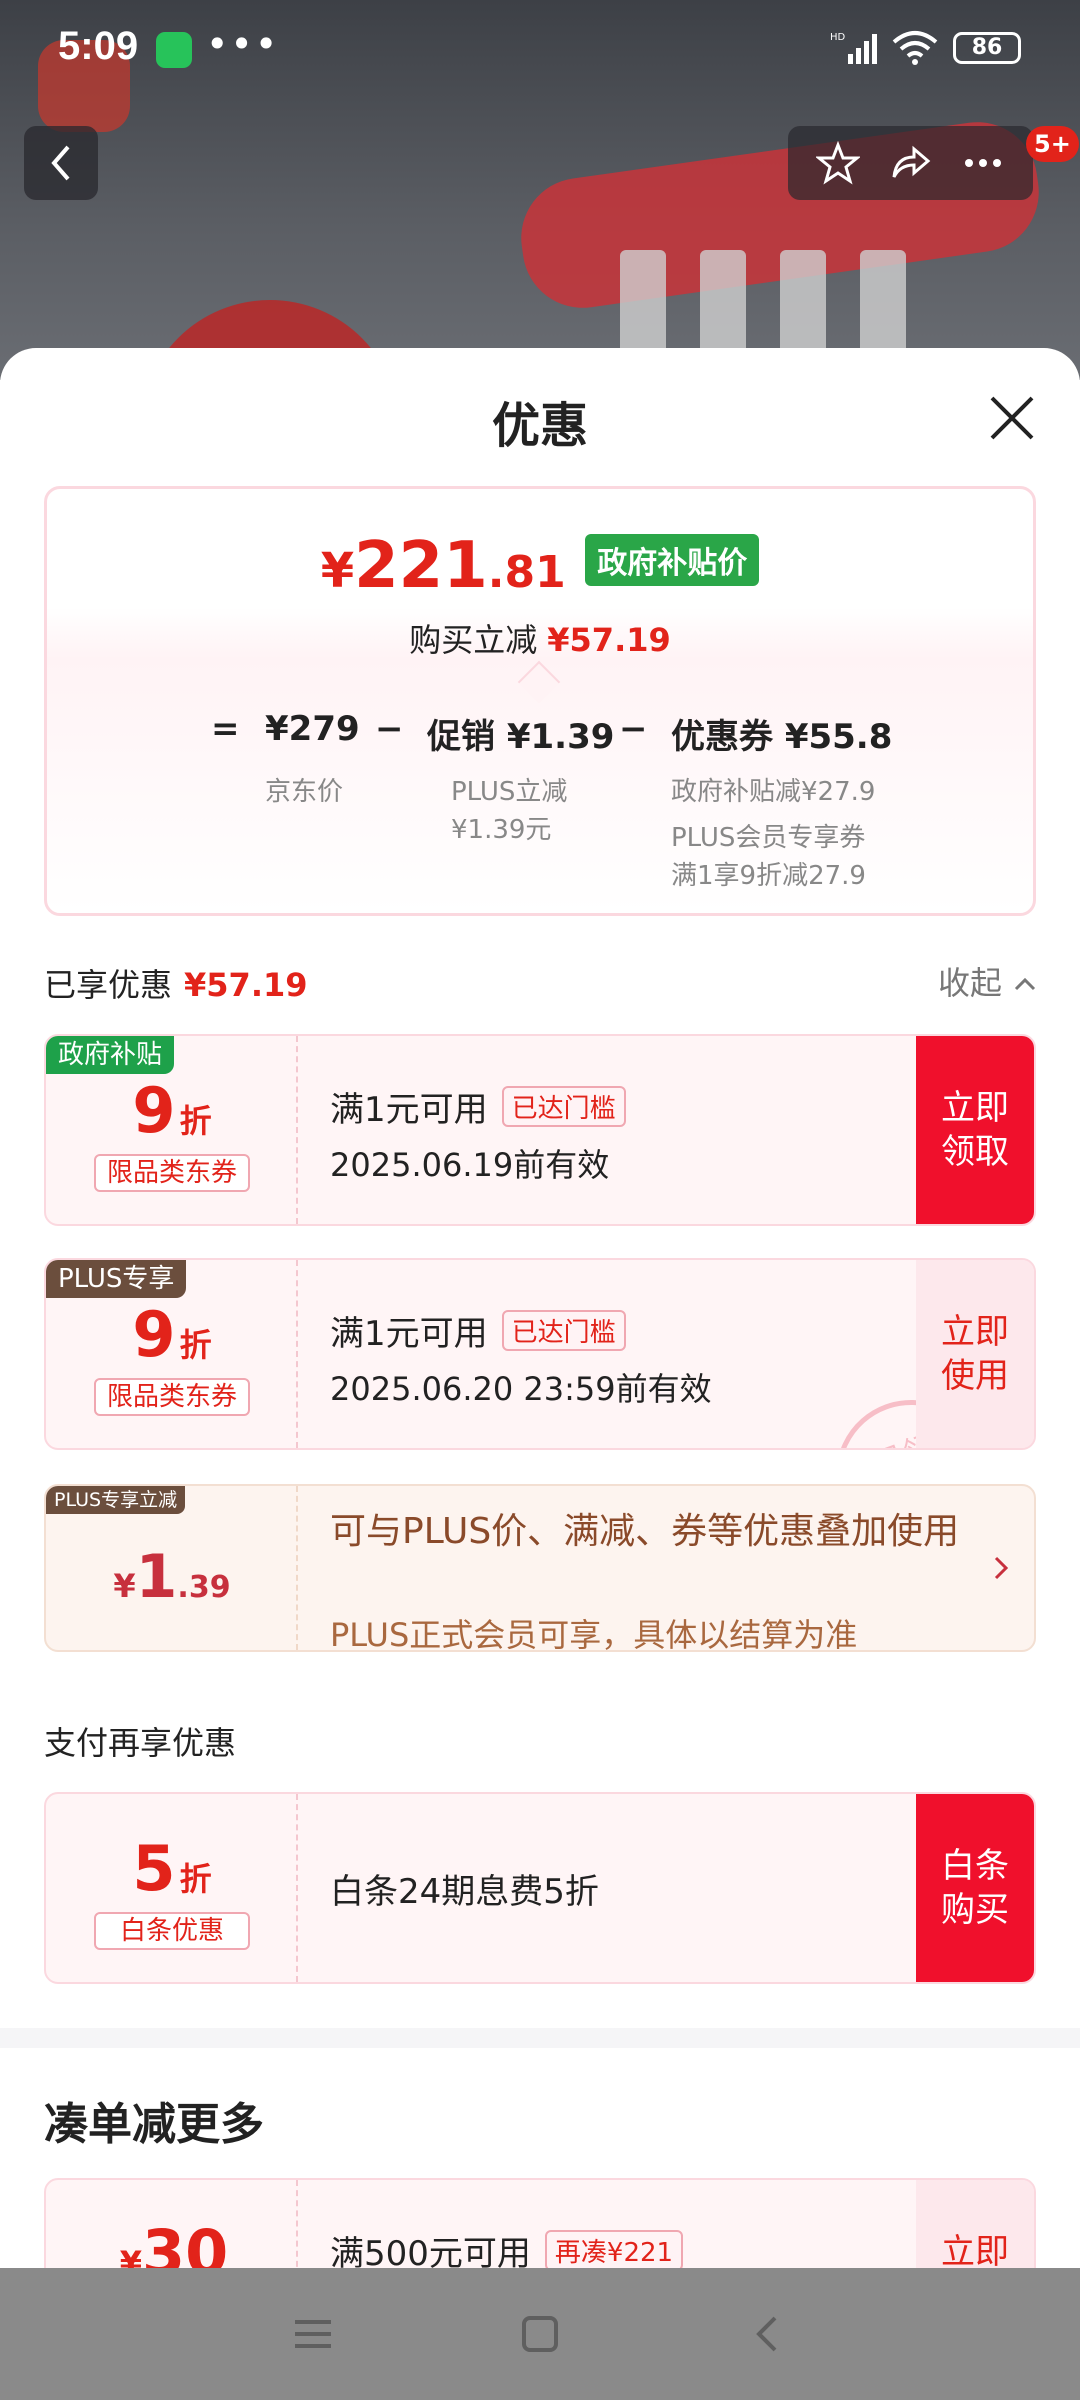 Image resolution: width=1080 pixels, height=2400 pixels. I want to click on price-integer: 221, so click(421, 566).